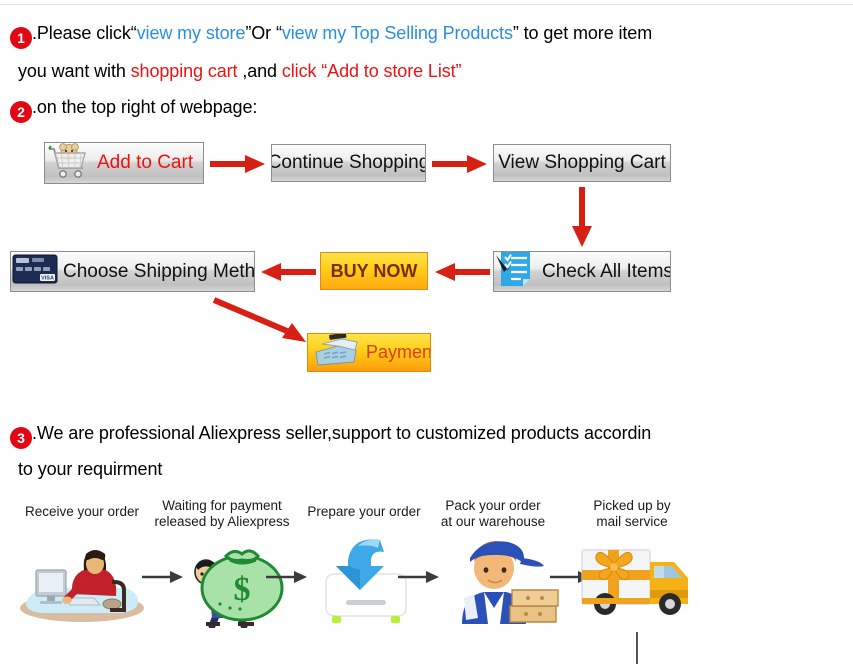 This screenshot has height=664, width=853. I want to click on choose-shipping-method-button: VISA Choose Shipping Method, so click(132, 271).